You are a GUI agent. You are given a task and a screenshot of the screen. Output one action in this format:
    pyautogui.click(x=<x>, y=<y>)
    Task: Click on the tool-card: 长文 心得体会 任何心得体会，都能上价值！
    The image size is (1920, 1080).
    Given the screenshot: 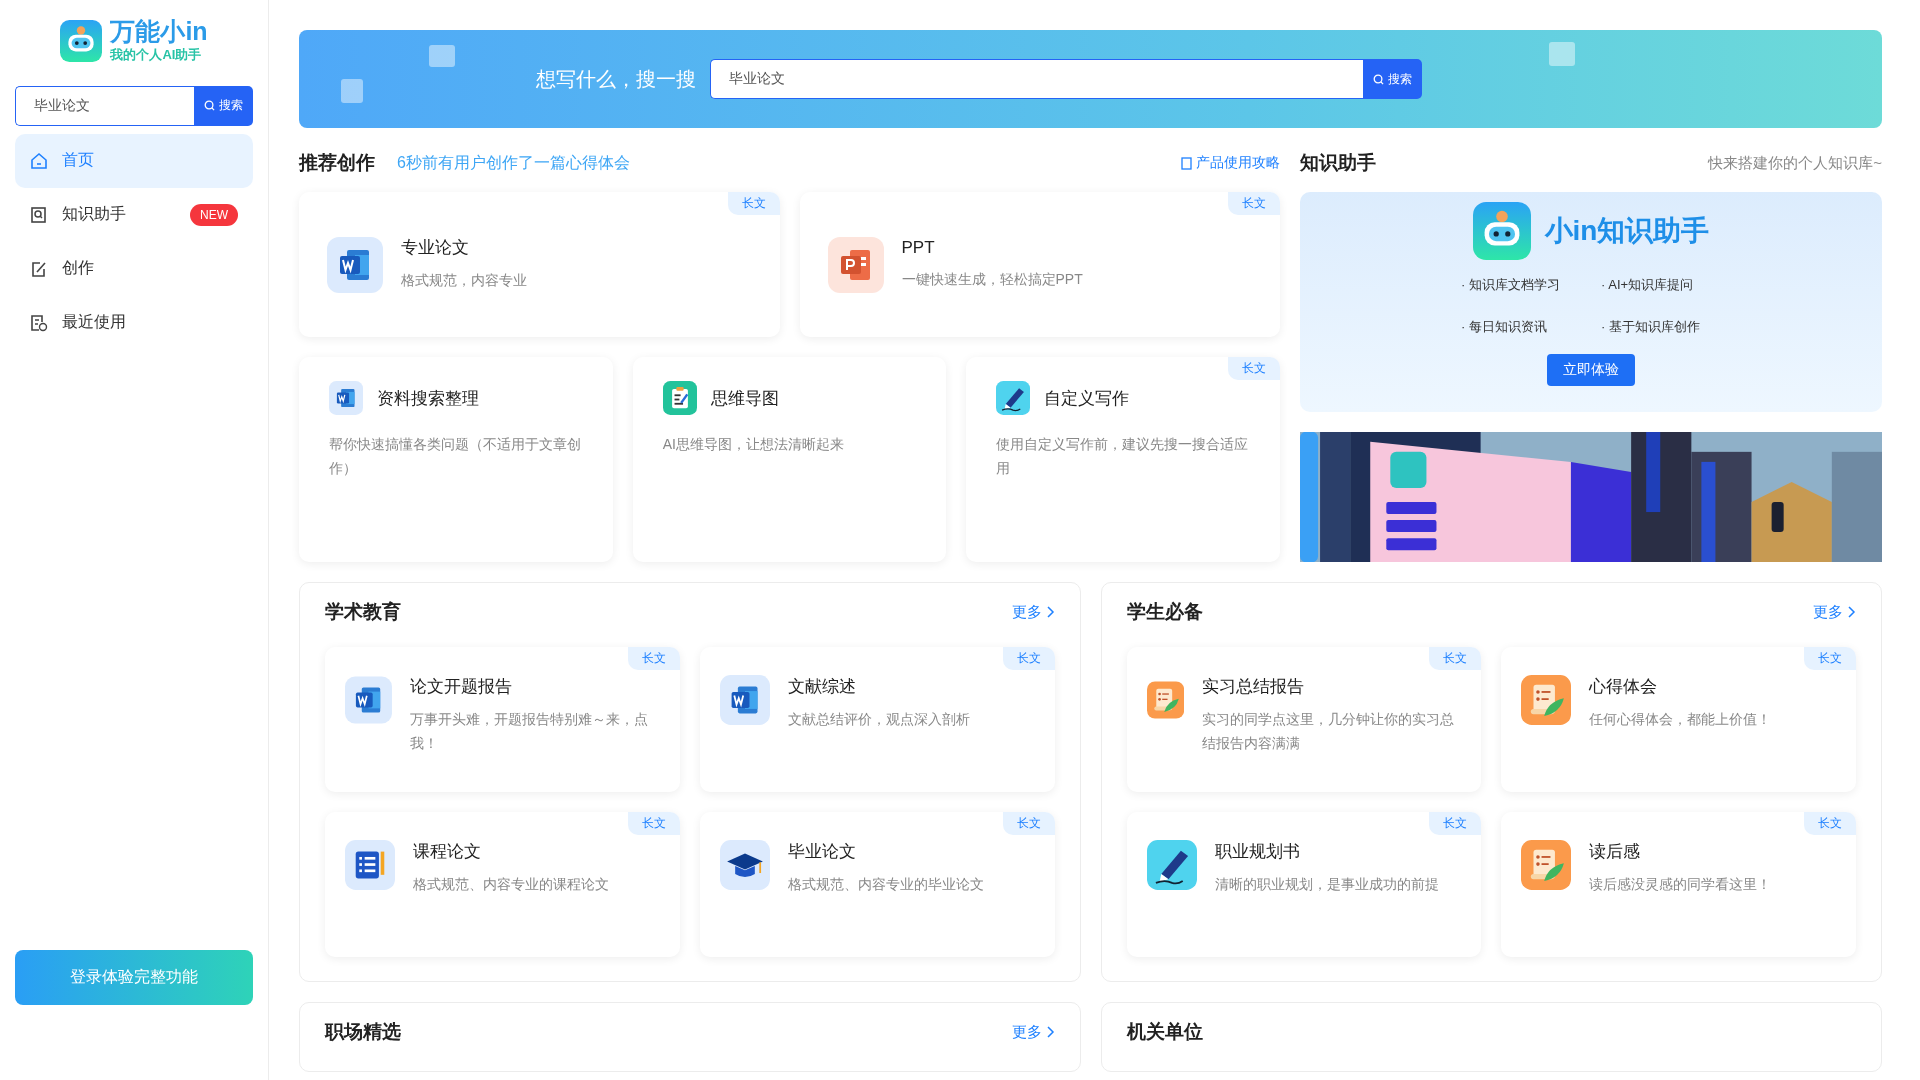 What is the action you would take?
    pyautogui.click(x=1678, y=719)
    